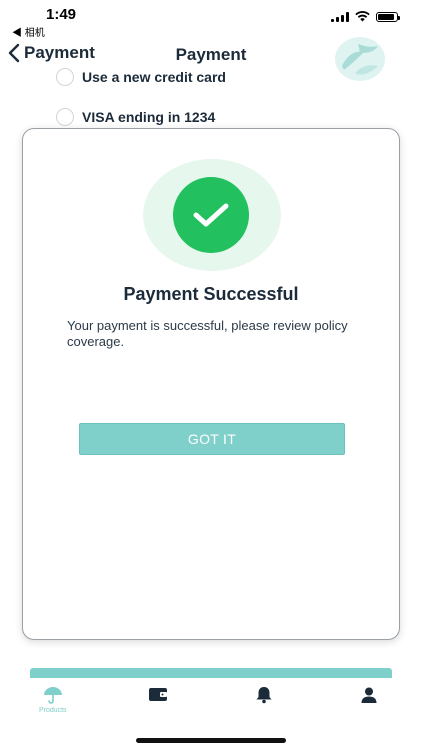 Image resolution: width=422 pixels, height=750 pixels. What do you see at coordinates (61, 14) in the screenshot?
I see `status-time: 1:49` at bounding box center [61, 14].